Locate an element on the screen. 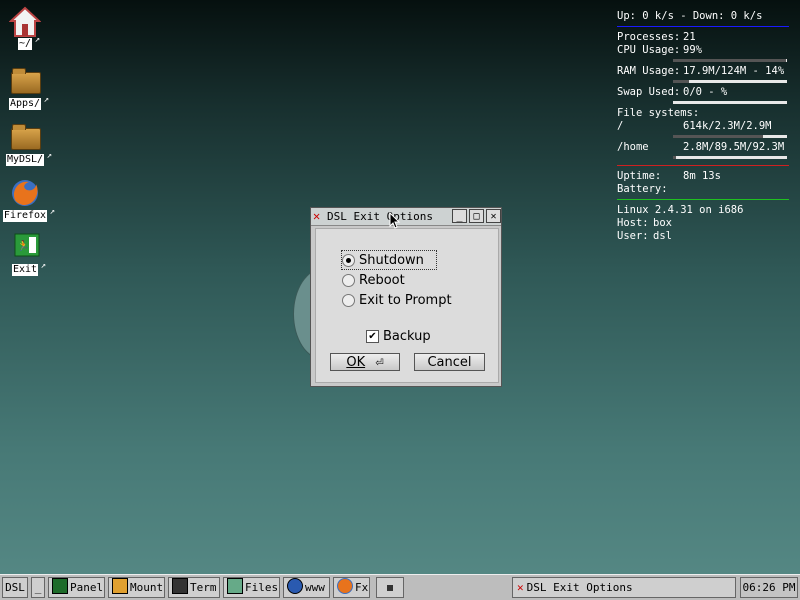 The image size is (800, 600). launcher-files: Files is located at coordinates (251, 587).